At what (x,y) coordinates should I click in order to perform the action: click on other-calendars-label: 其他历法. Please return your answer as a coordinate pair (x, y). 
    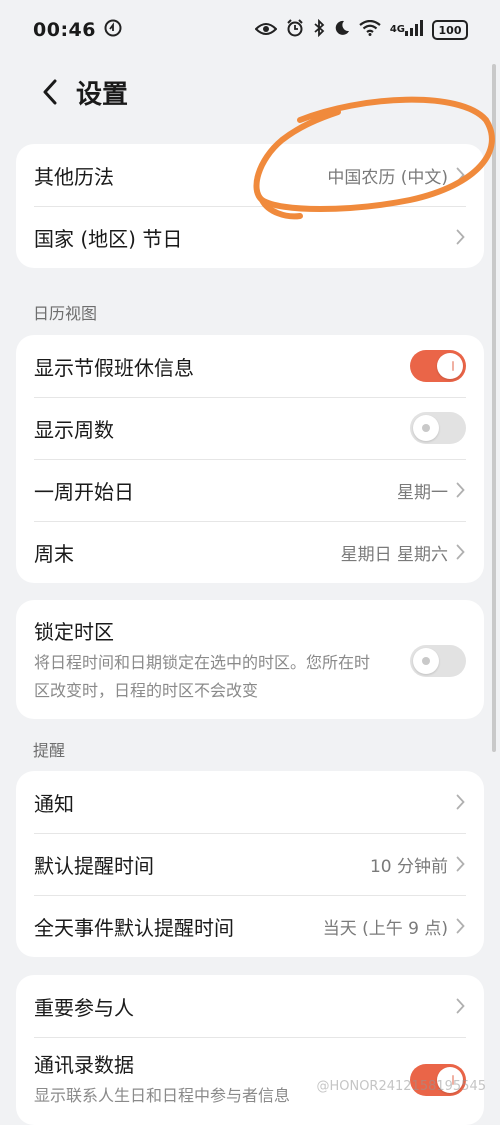
    Looking at the image, I should click on (74, 176).